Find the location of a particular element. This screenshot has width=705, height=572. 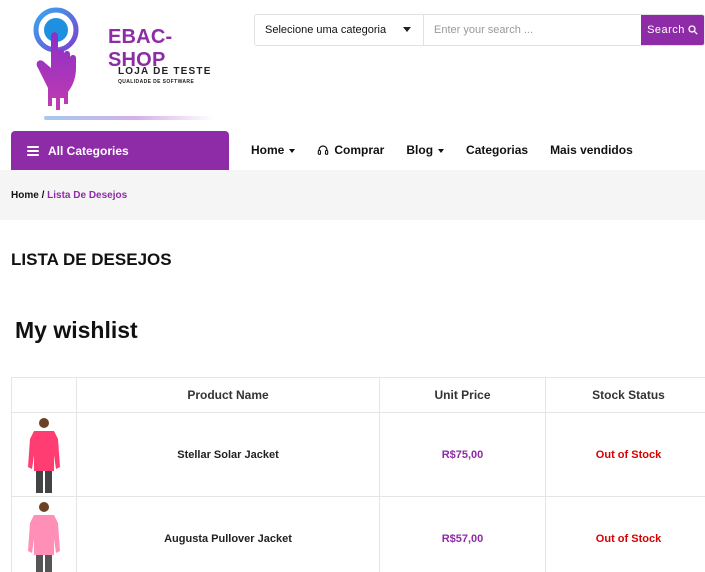

table-header-row: Product Name Unit Price Stock Status is located at coordinates (358, 395).